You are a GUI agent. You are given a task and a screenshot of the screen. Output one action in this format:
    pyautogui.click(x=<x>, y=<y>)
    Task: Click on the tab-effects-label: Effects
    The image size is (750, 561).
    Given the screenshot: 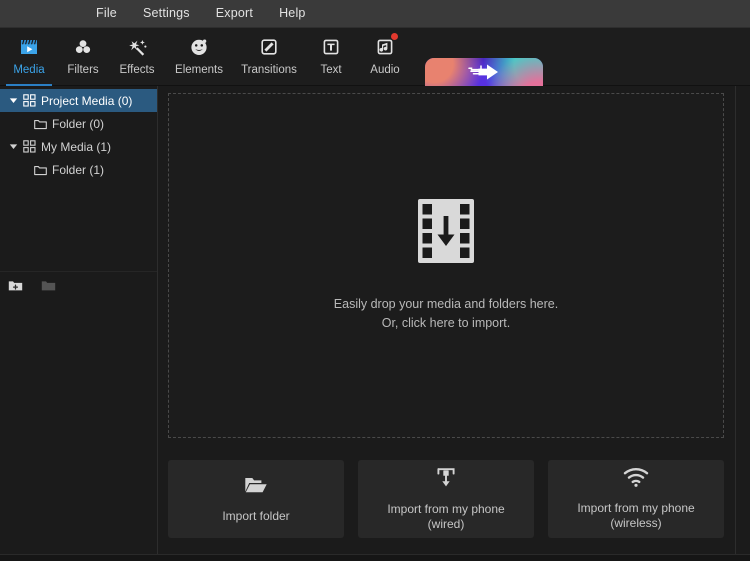 What is the action you would take?
    pyautogui.click(x=137, y=70)
    